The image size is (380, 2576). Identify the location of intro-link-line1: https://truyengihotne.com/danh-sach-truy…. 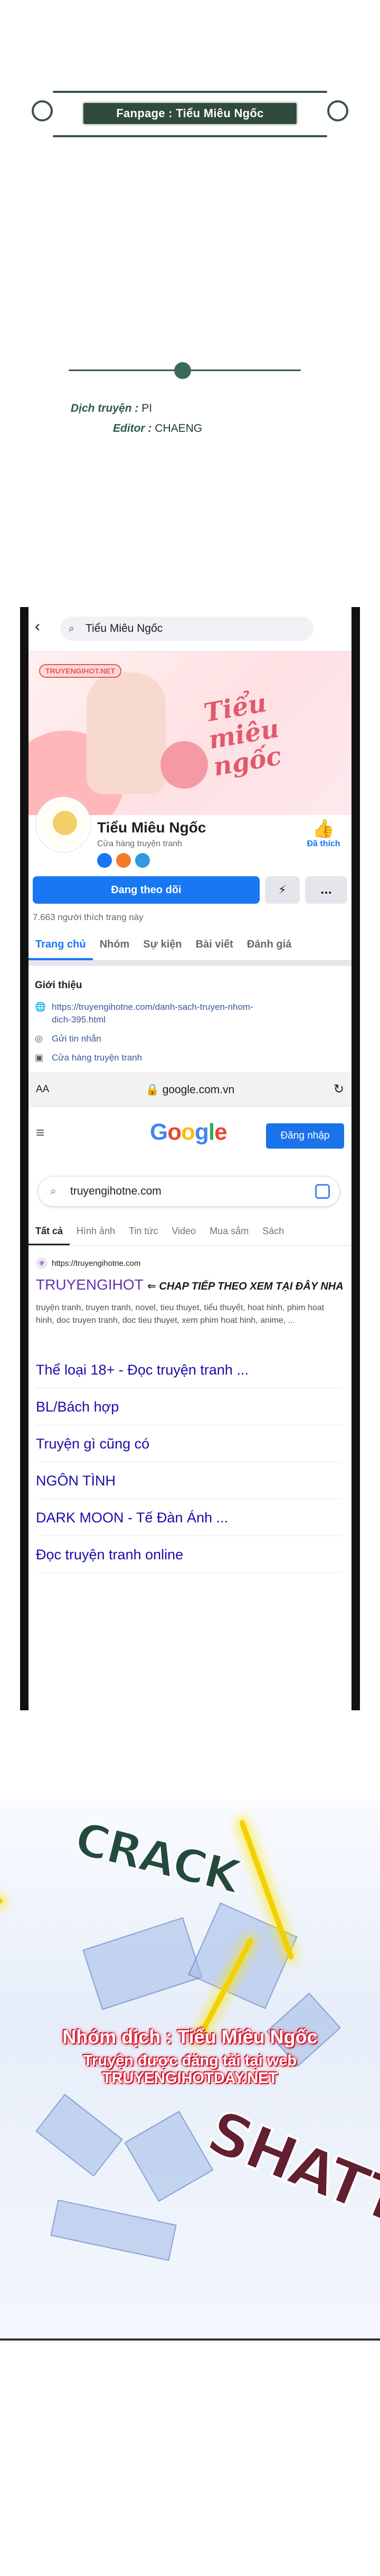
(152, 1007).